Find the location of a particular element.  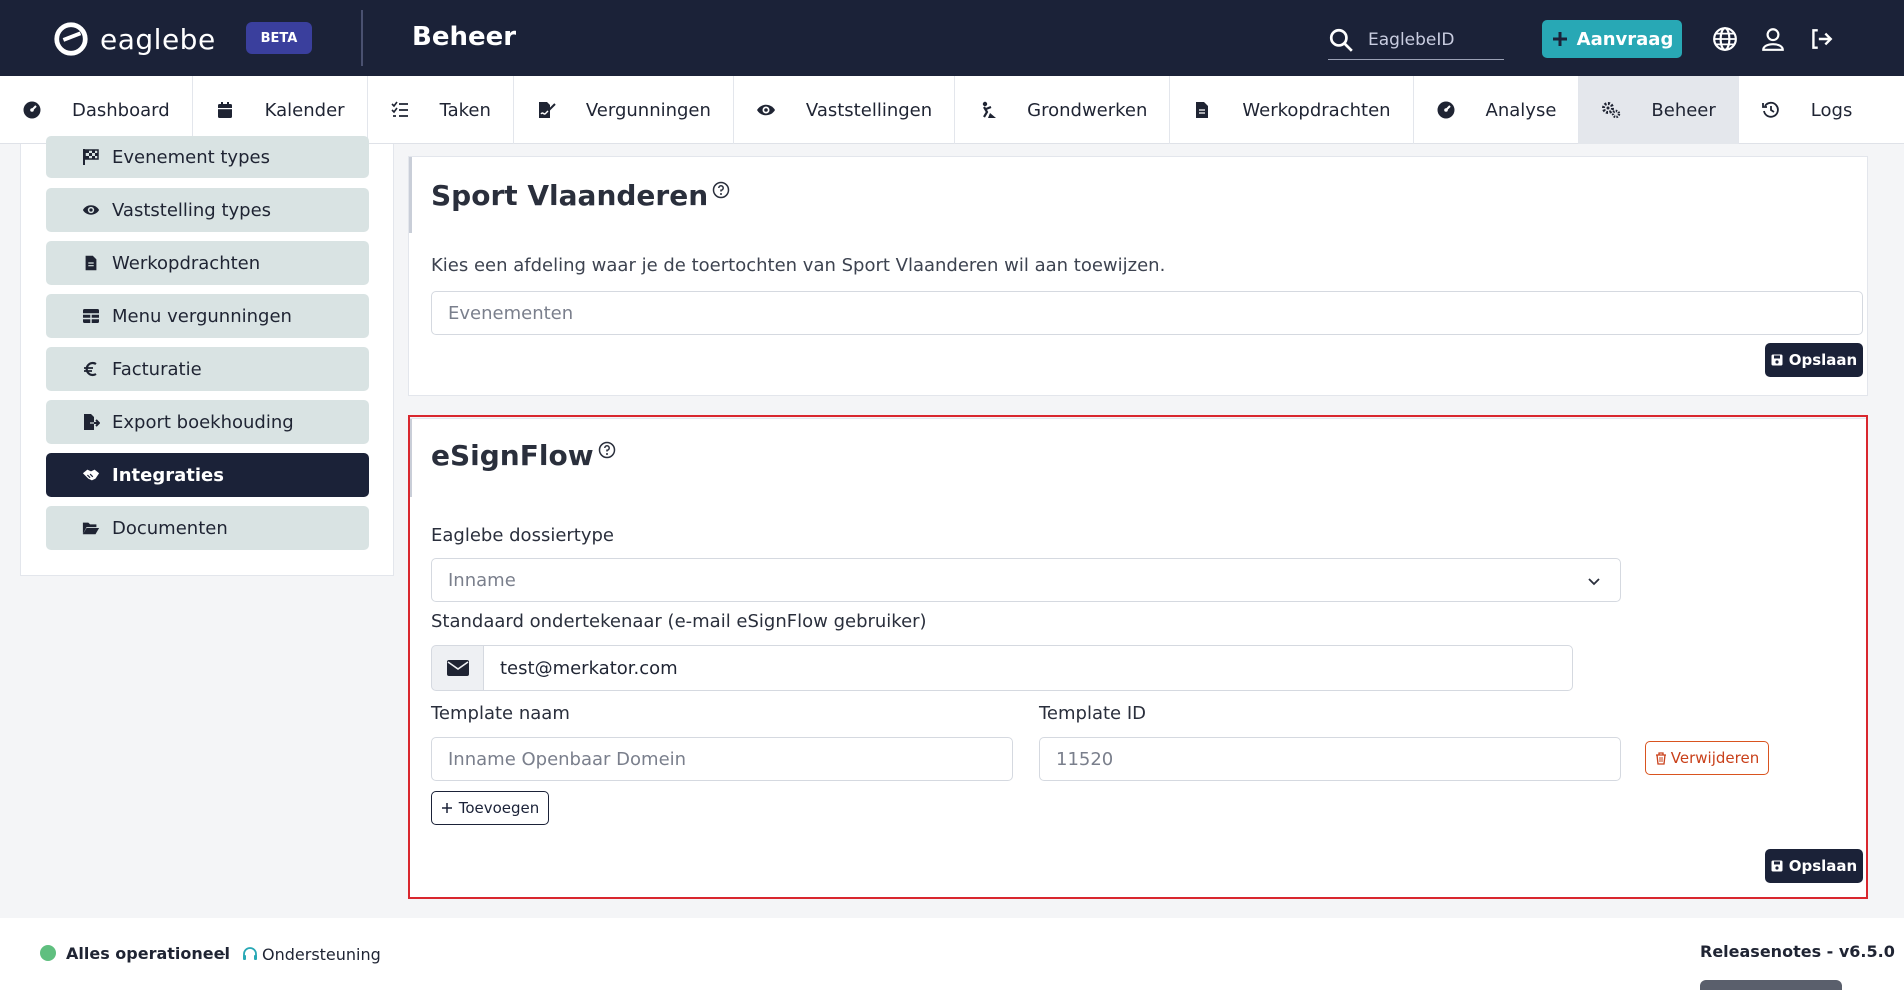

headset-icon is located at coordinates (250, 953).